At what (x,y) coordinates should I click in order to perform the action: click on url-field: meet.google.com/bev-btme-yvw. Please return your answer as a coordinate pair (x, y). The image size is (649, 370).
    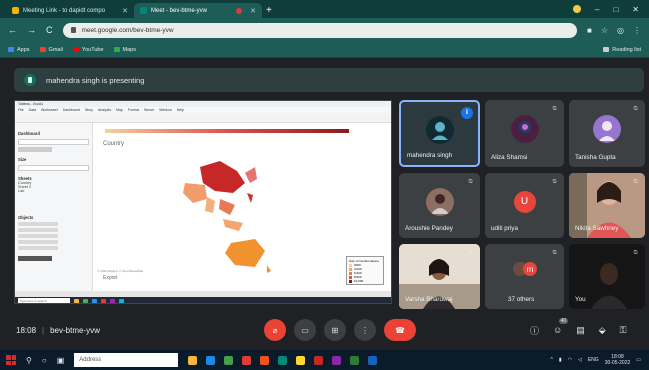
    Looking at the image, I should click on (319, 30).